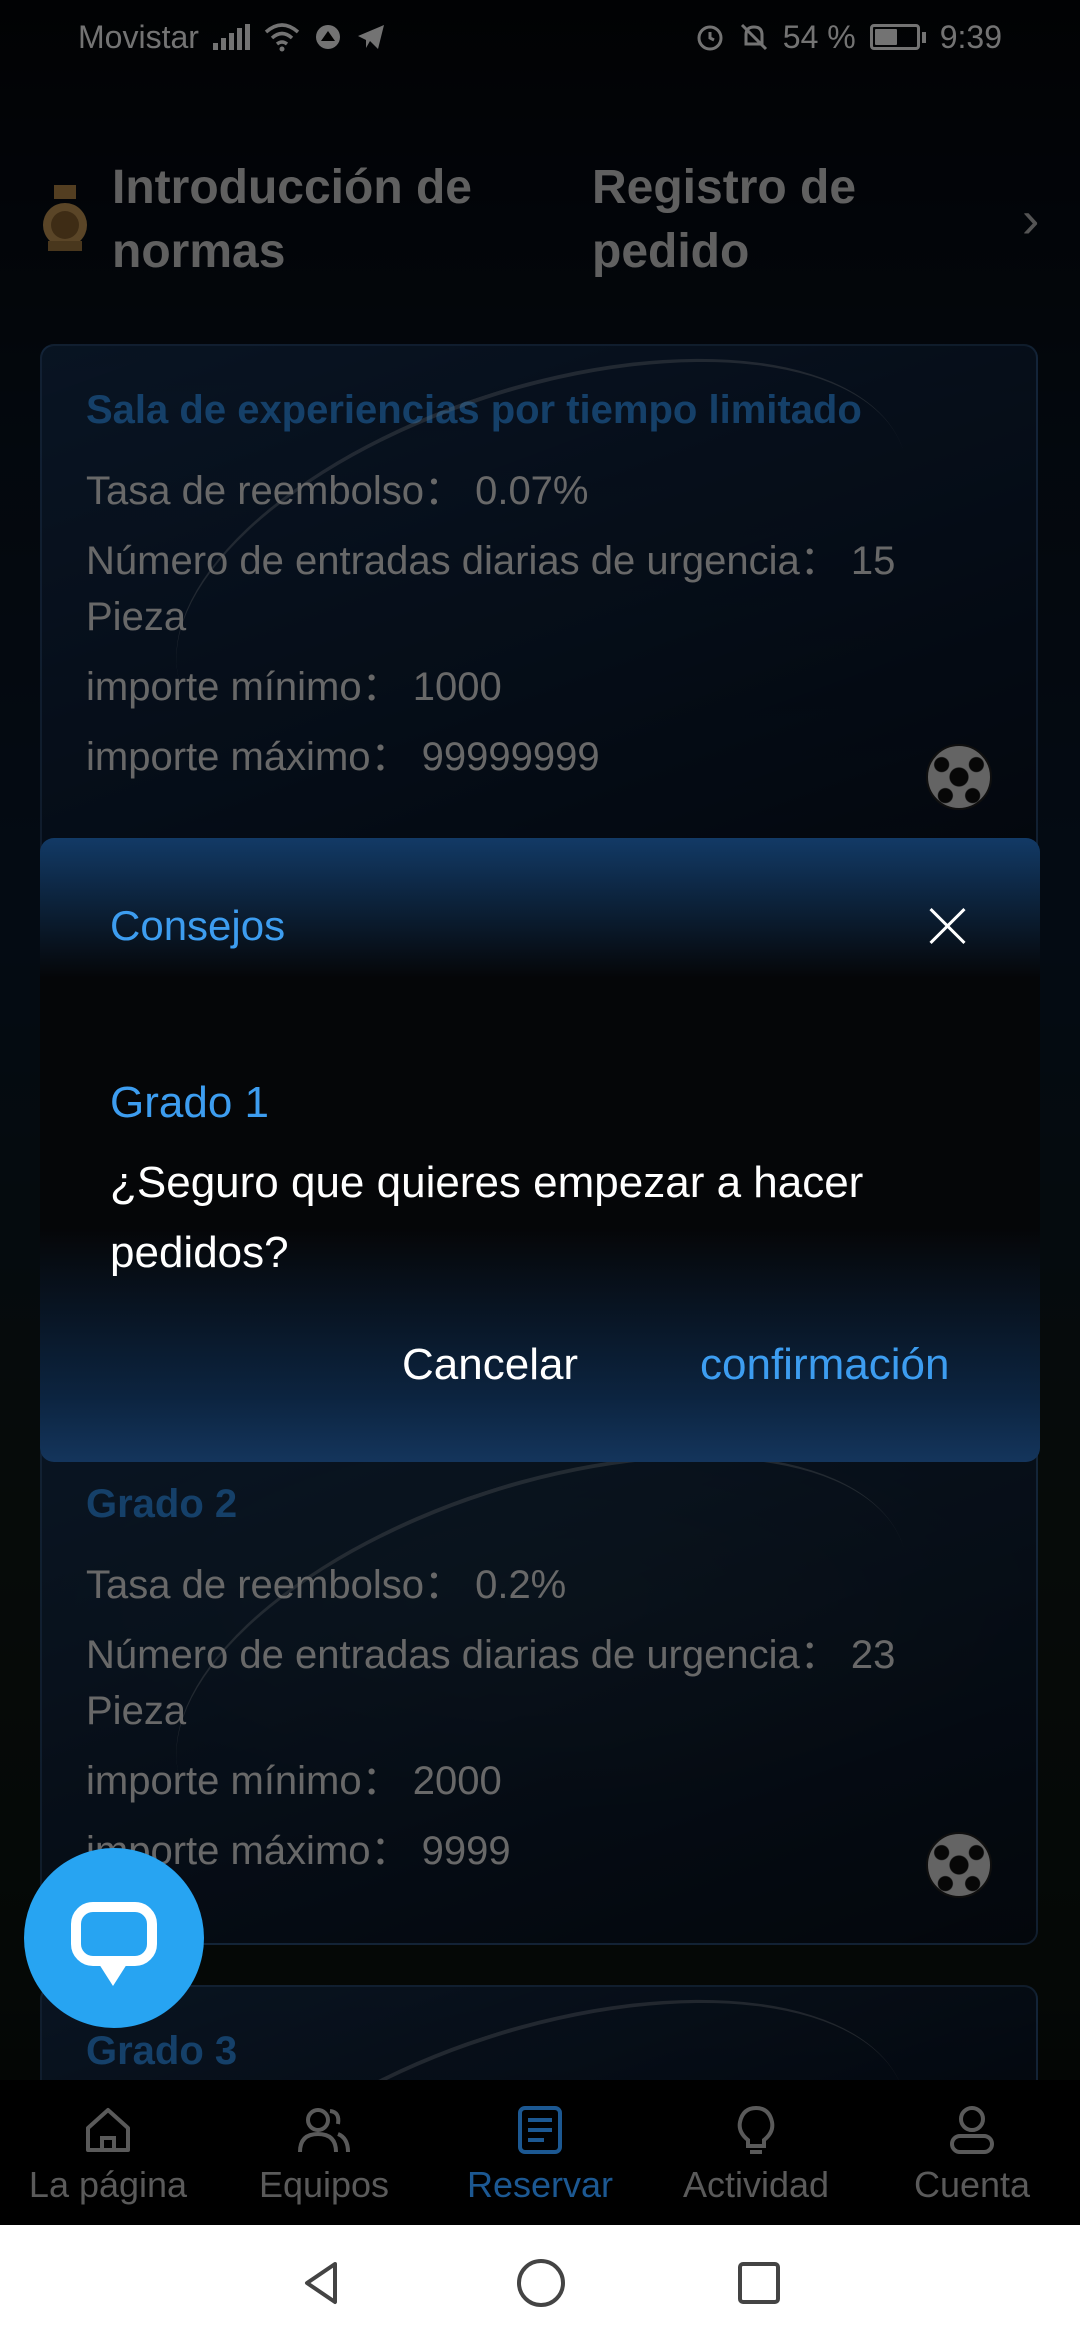 This screenshot has height=2340, width=1080. I want to click on carrier-name: Movistar, so click(138, 36).